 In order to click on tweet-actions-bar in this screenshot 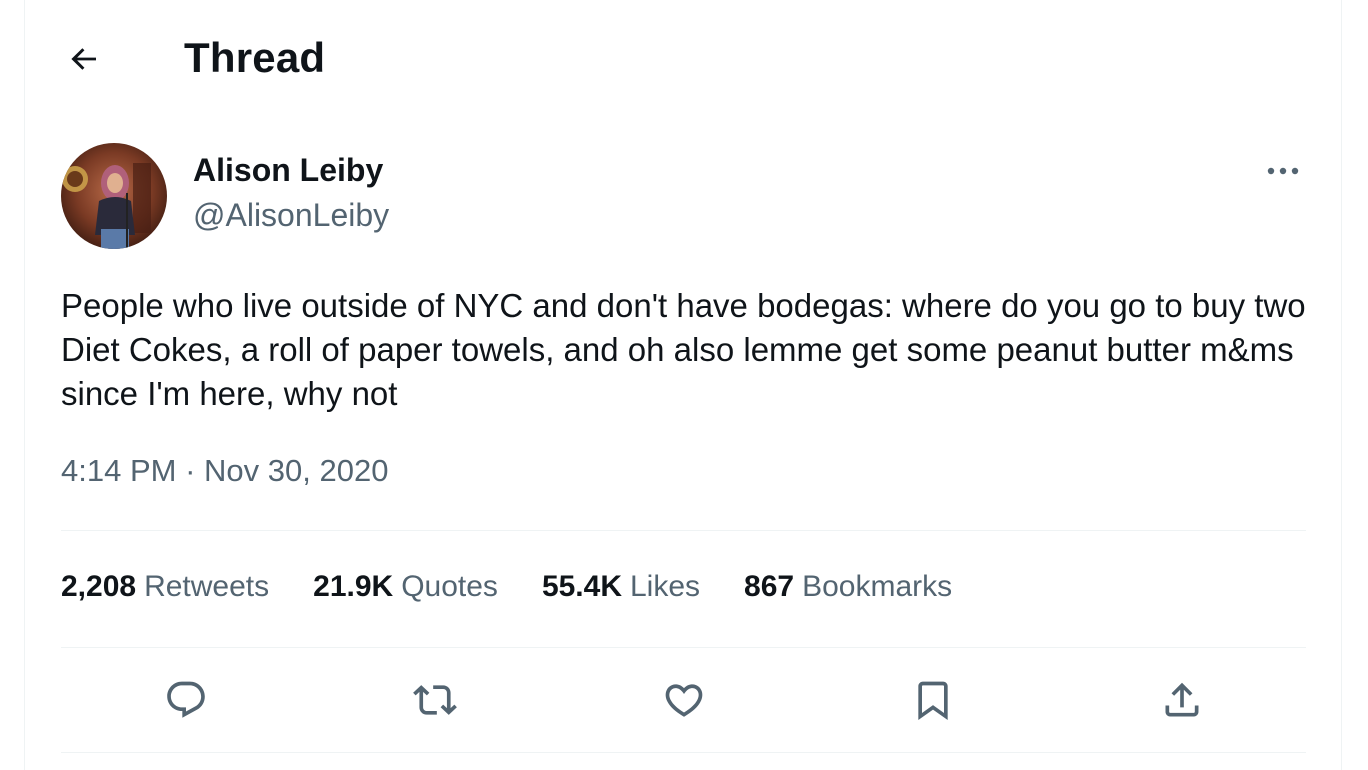, I will do `click(683, 702)`.